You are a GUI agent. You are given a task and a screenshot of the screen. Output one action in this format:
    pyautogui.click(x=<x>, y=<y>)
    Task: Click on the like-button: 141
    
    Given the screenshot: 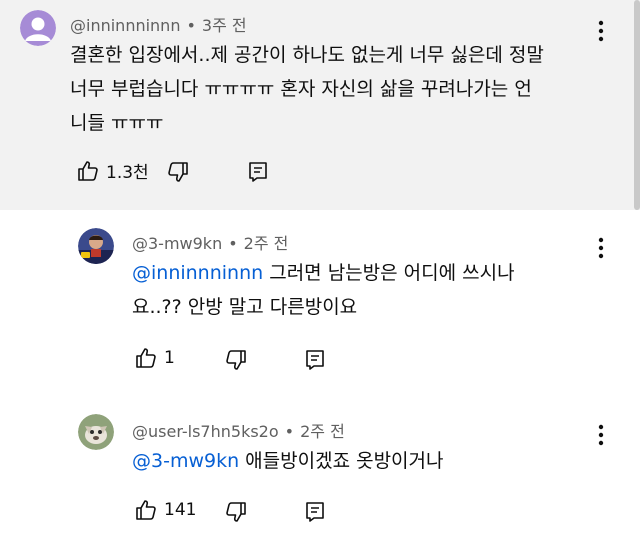 What is the action you would take?
    pyautogui.click(x=165, y=510)
    